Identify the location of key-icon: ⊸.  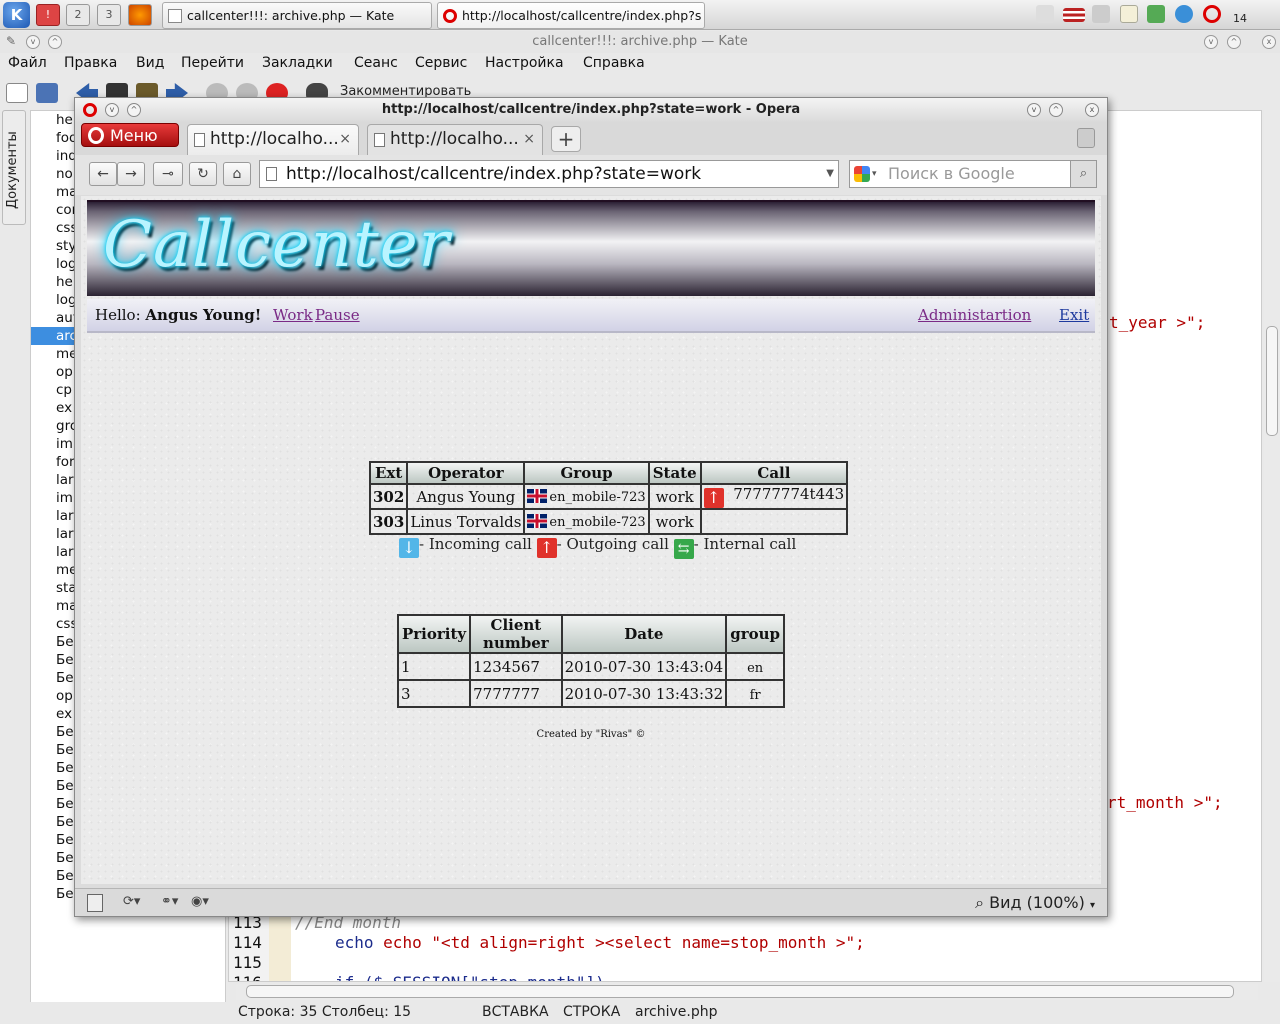
(168, 174).